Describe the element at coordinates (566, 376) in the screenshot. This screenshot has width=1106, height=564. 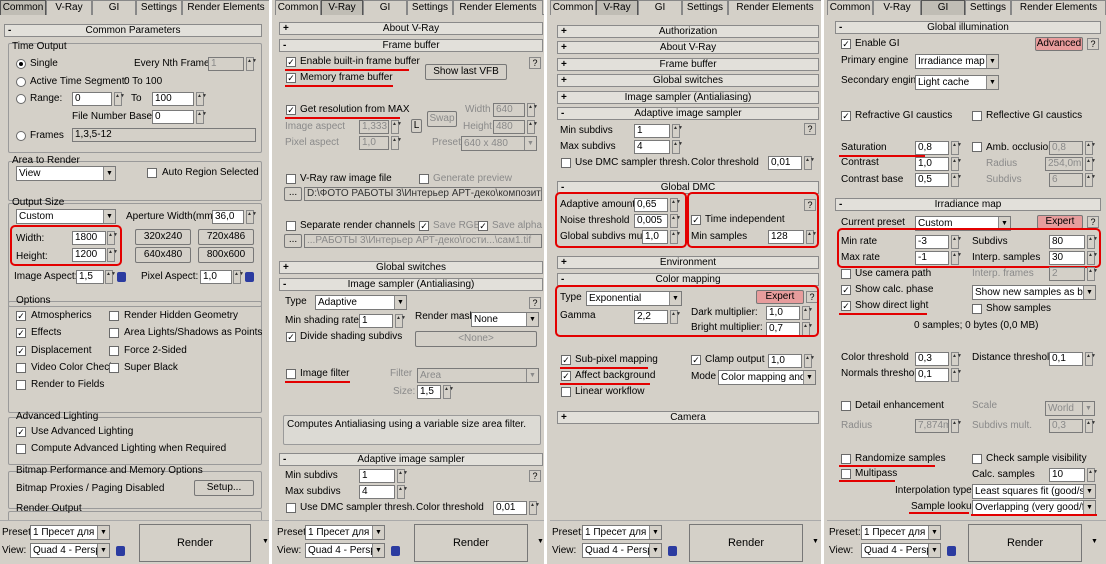
I see `affect-bg-checkbox: ✓` at that location.